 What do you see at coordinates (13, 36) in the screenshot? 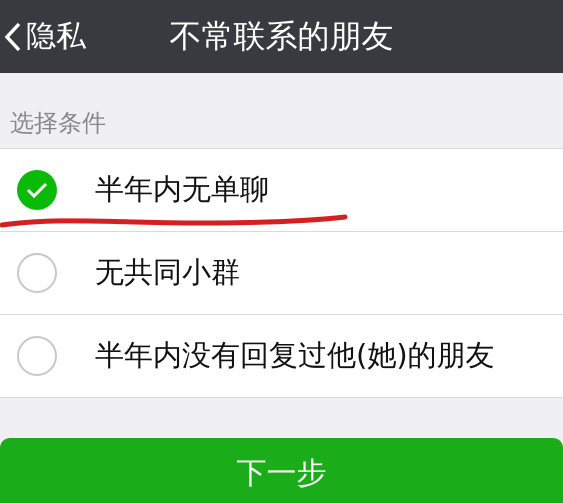
I see `back-chevron-icon` at bounding box center [13, 36].